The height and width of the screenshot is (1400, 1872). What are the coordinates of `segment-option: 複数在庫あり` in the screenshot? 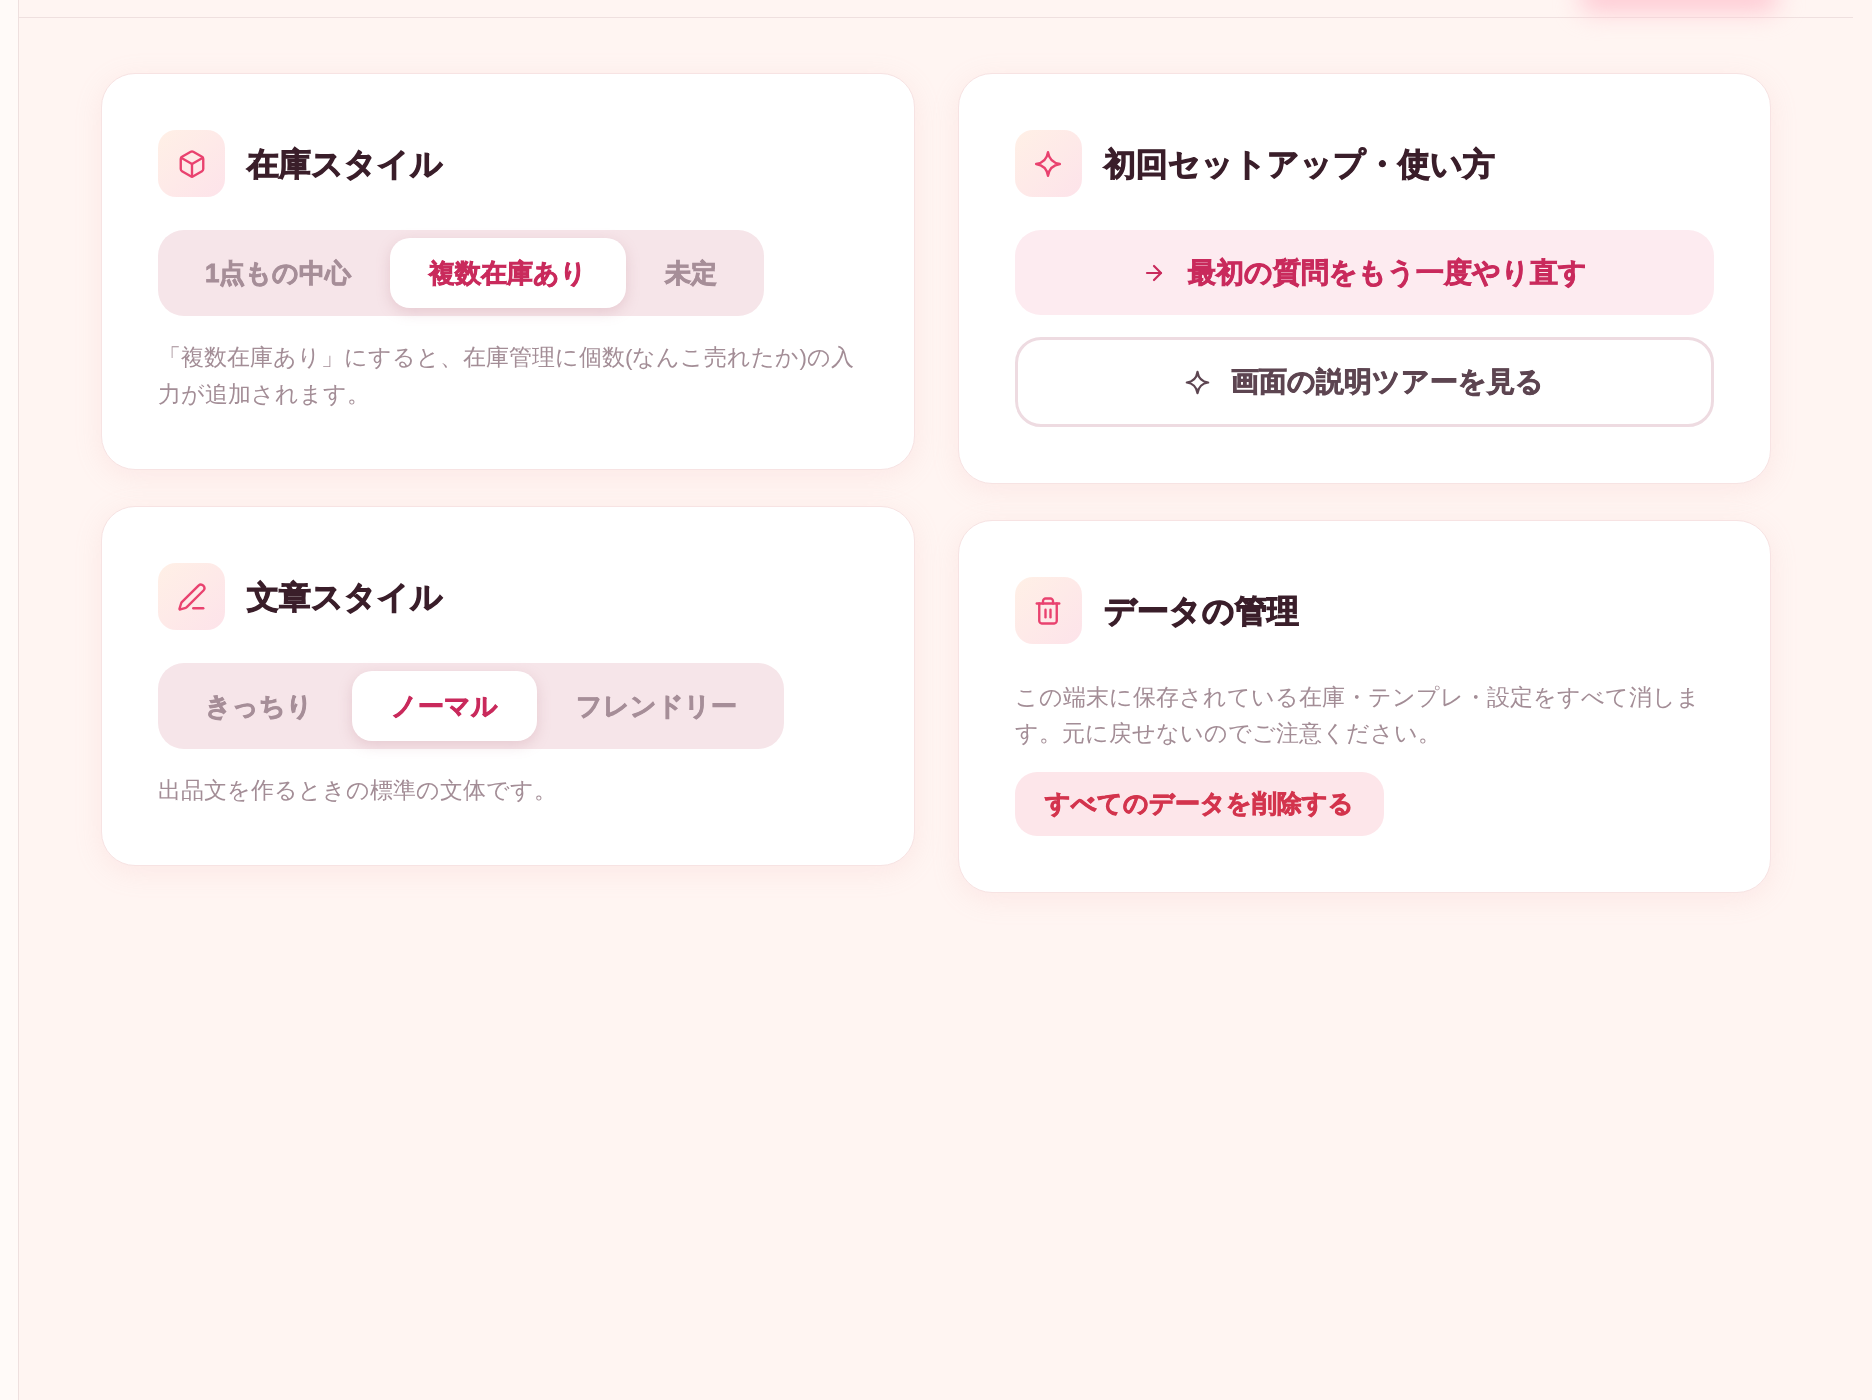 It's located at (508, 273).